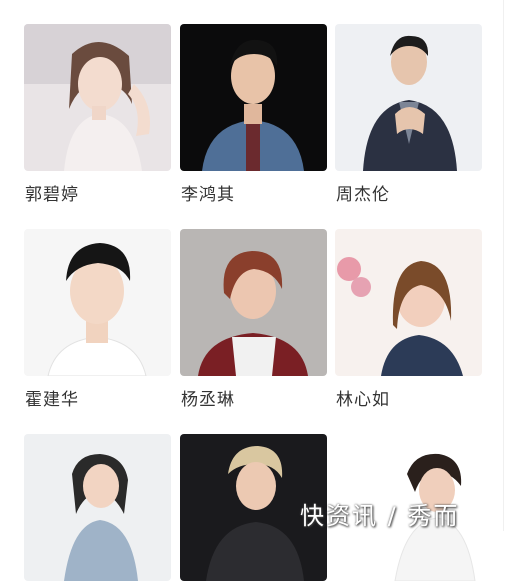  What do you see at coordinates (380, 516) in the screenshot?
I see `watermark-text: 快资讯 / 秀而` at bounding box center [380, 516].